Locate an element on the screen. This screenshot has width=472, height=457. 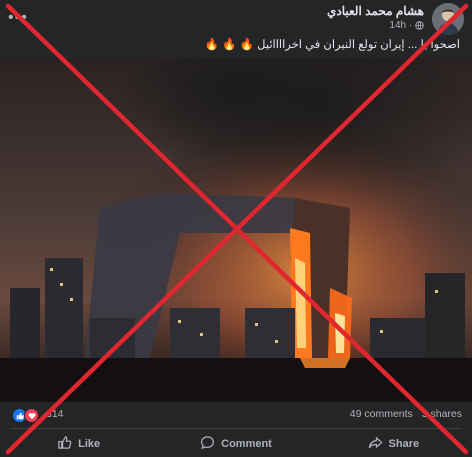
comment-button: Comment is located at coordinates (235, 443).